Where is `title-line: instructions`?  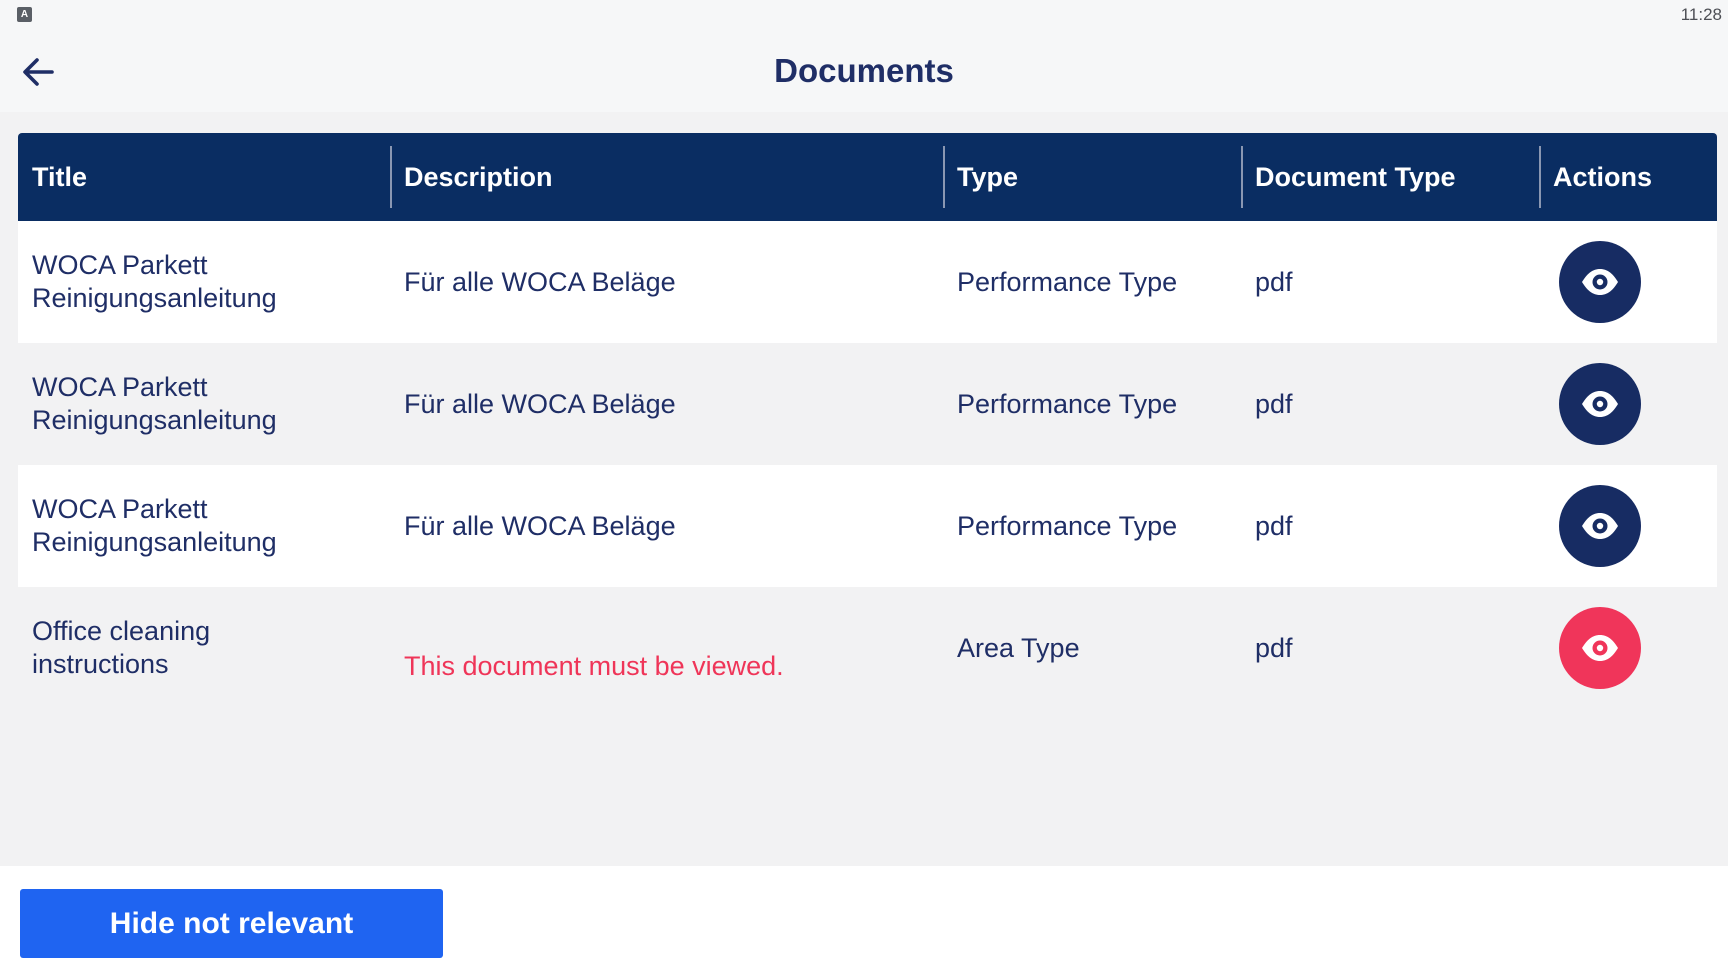 title-line: instructions is located at coordinates (100, 664).